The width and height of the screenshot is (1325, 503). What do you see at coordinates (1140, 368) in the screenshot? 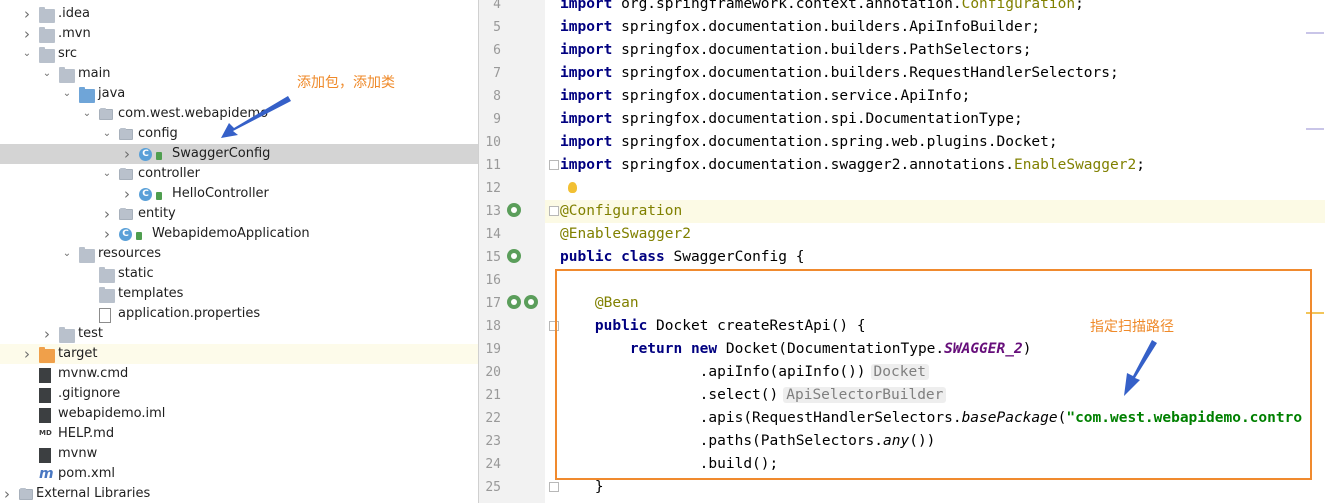
I see `code-arrow-icon` at bounding box center [1140, 368].